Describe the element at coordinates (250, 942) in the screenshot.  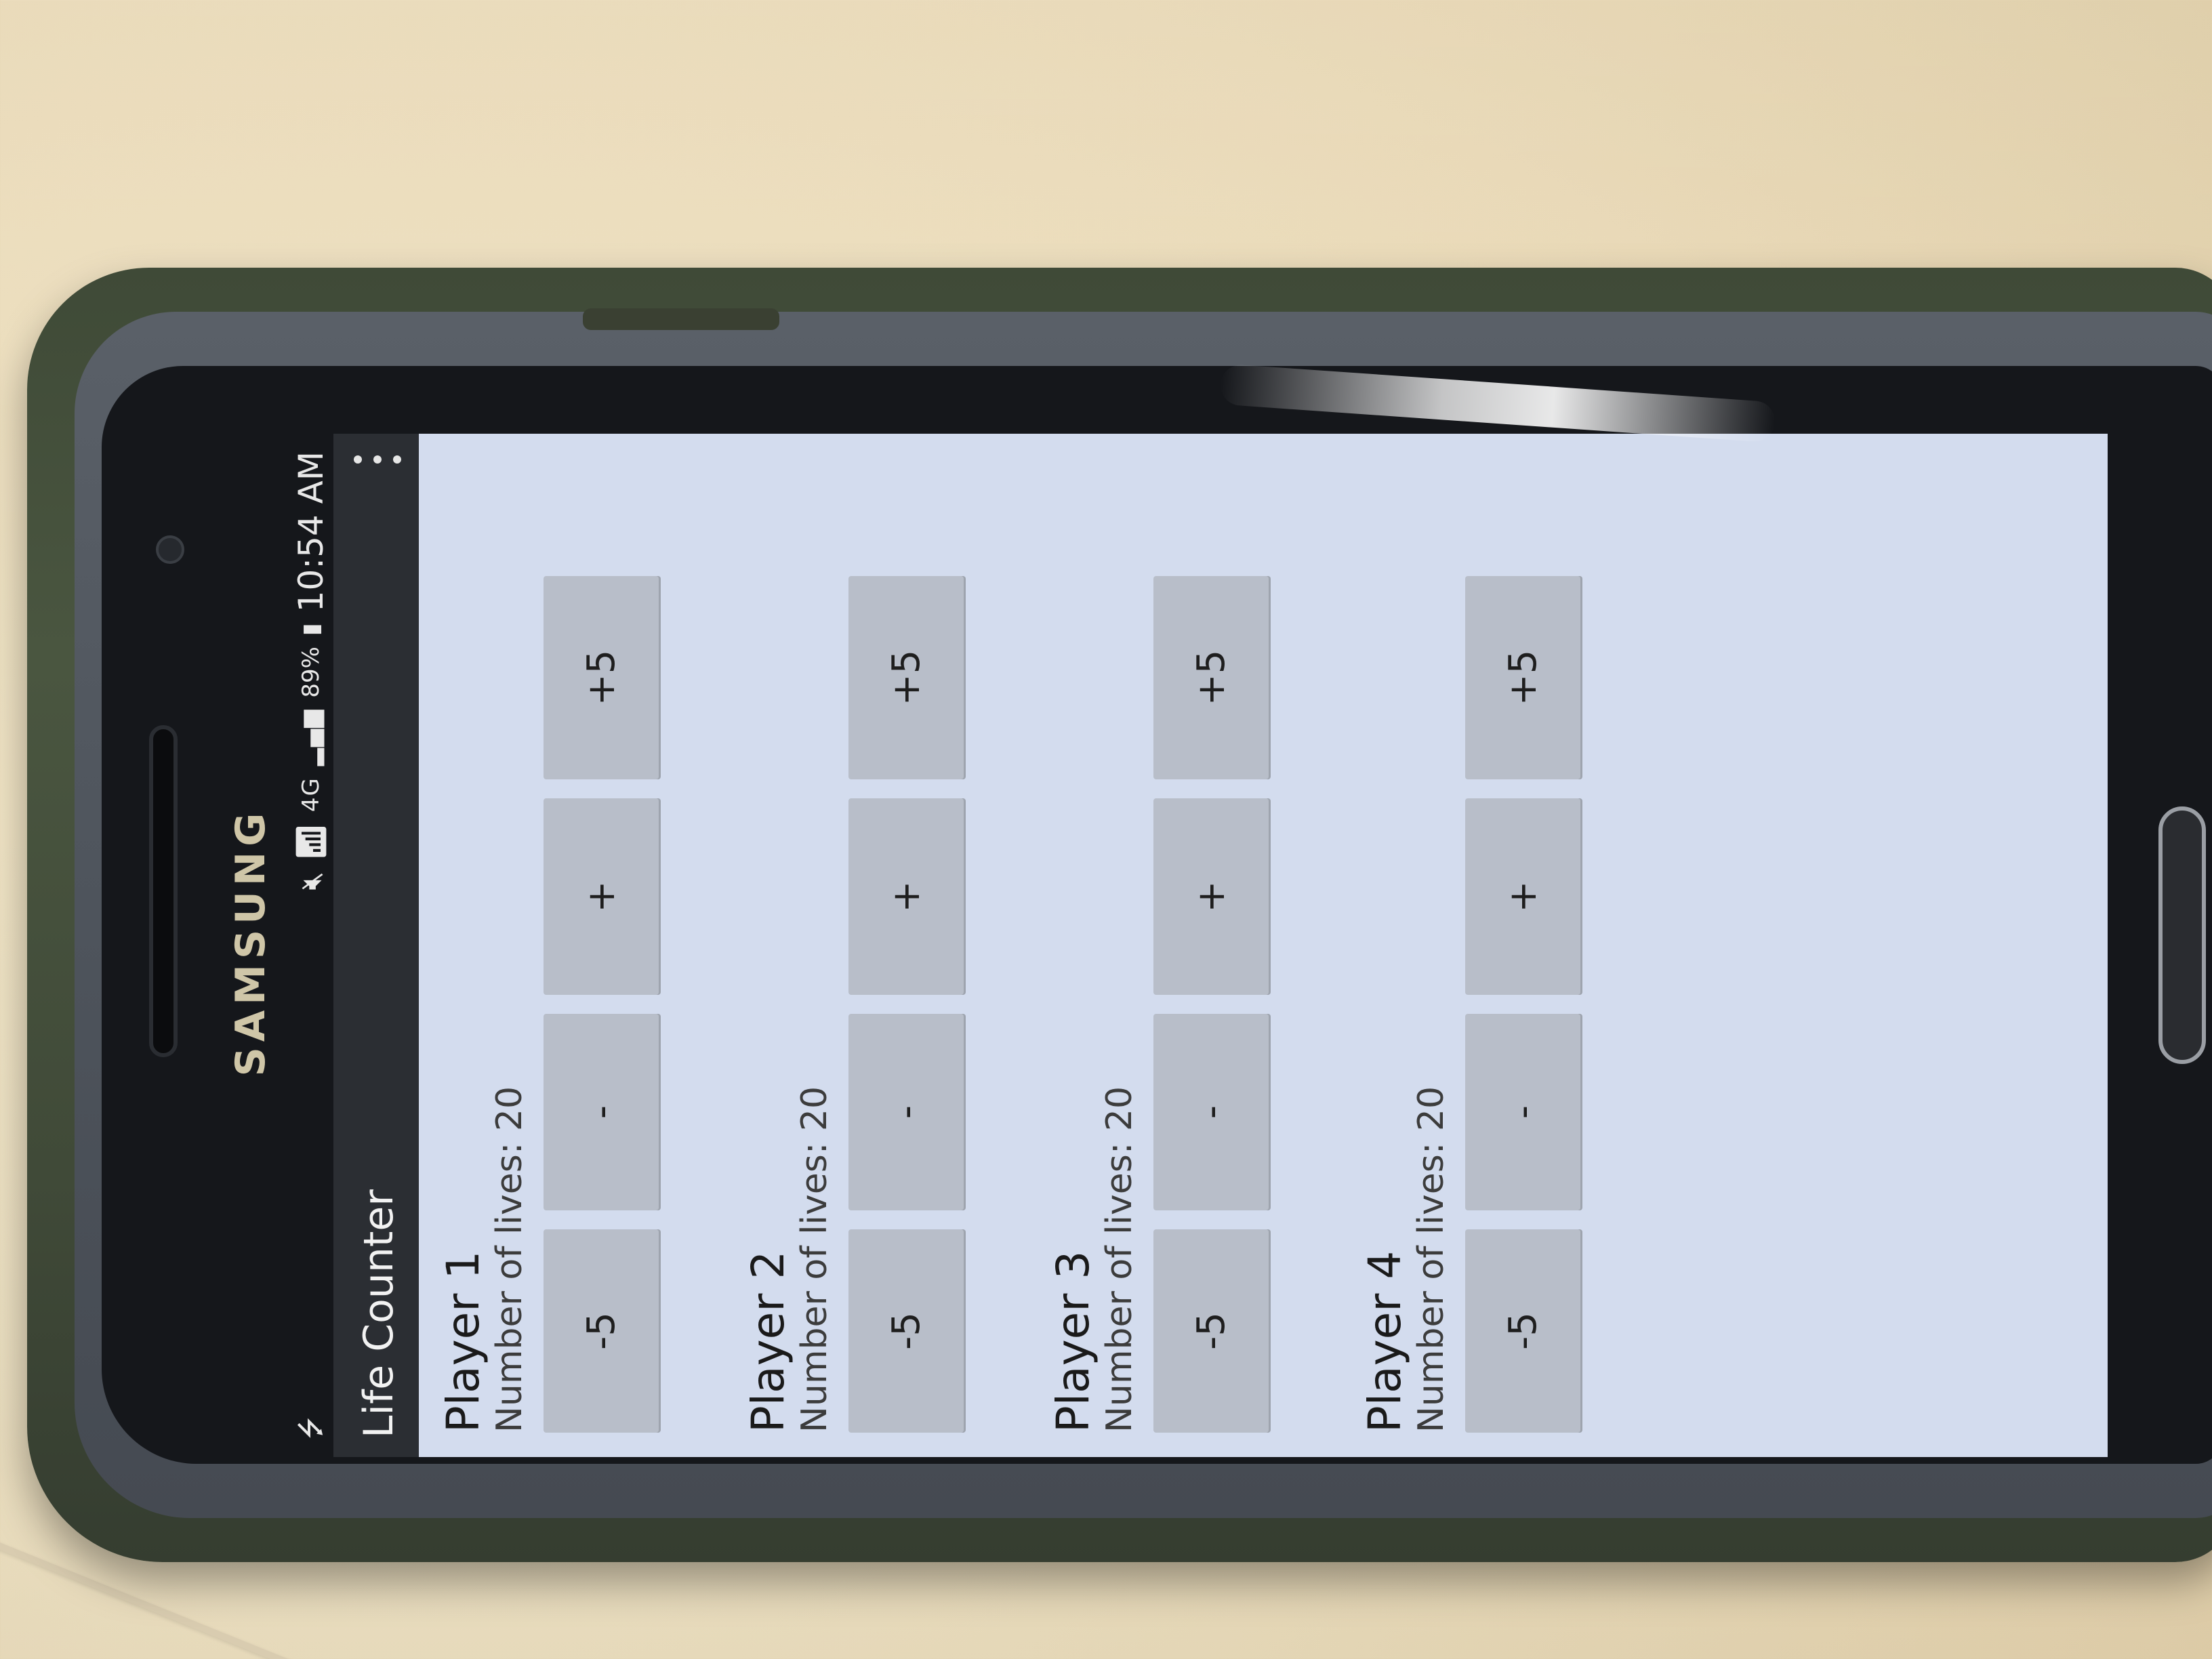
I see `brand-logo: SAMSUNG` at that location.